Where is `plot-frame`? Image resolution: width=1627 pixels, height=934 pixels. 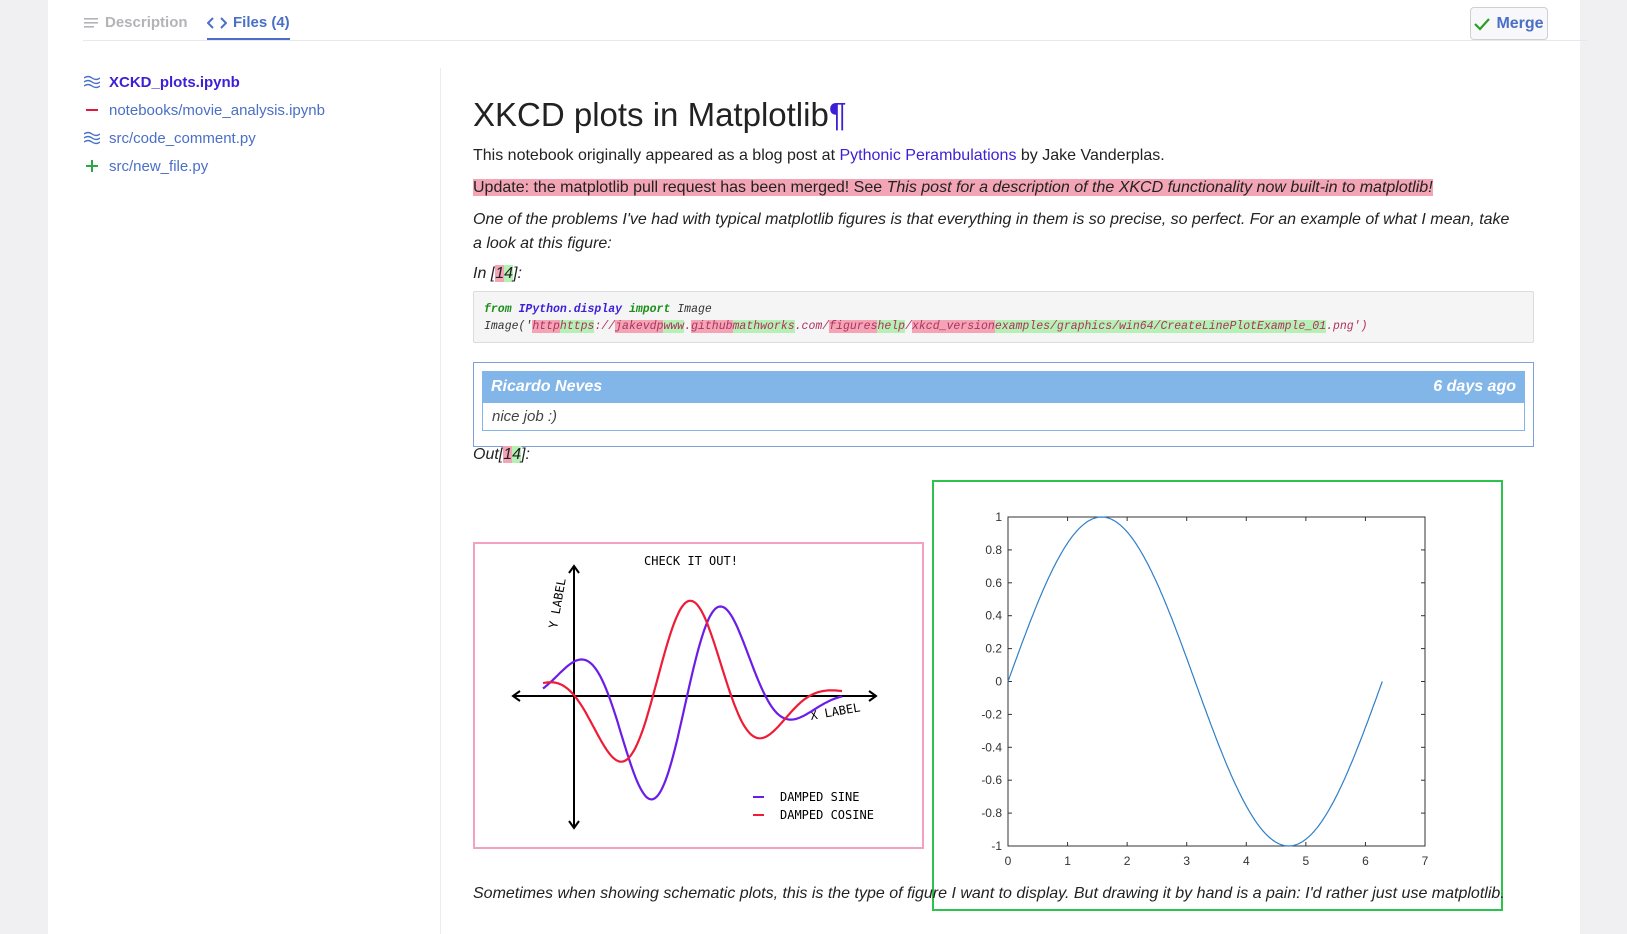 plot-frame is located at coordinates (1216, 681).